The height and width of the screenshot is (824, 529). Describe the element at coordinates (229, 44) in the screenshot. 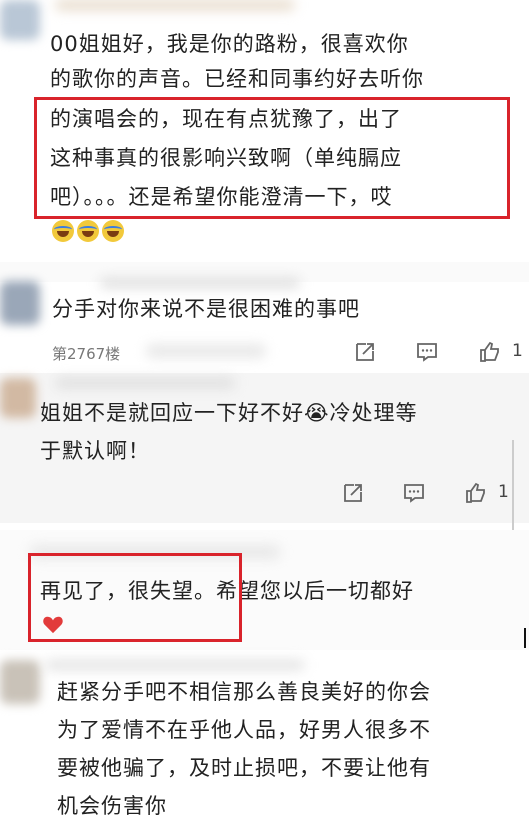

I see `comment-line: 00姐姐好，我是你的路粉，很喜欢你` at that location.